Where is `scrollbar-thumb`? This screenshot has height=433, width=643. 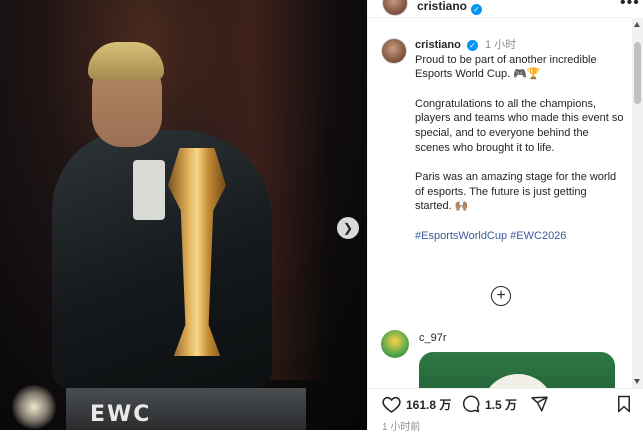 scrollbar-thumb is located at coordinates (637, 73).